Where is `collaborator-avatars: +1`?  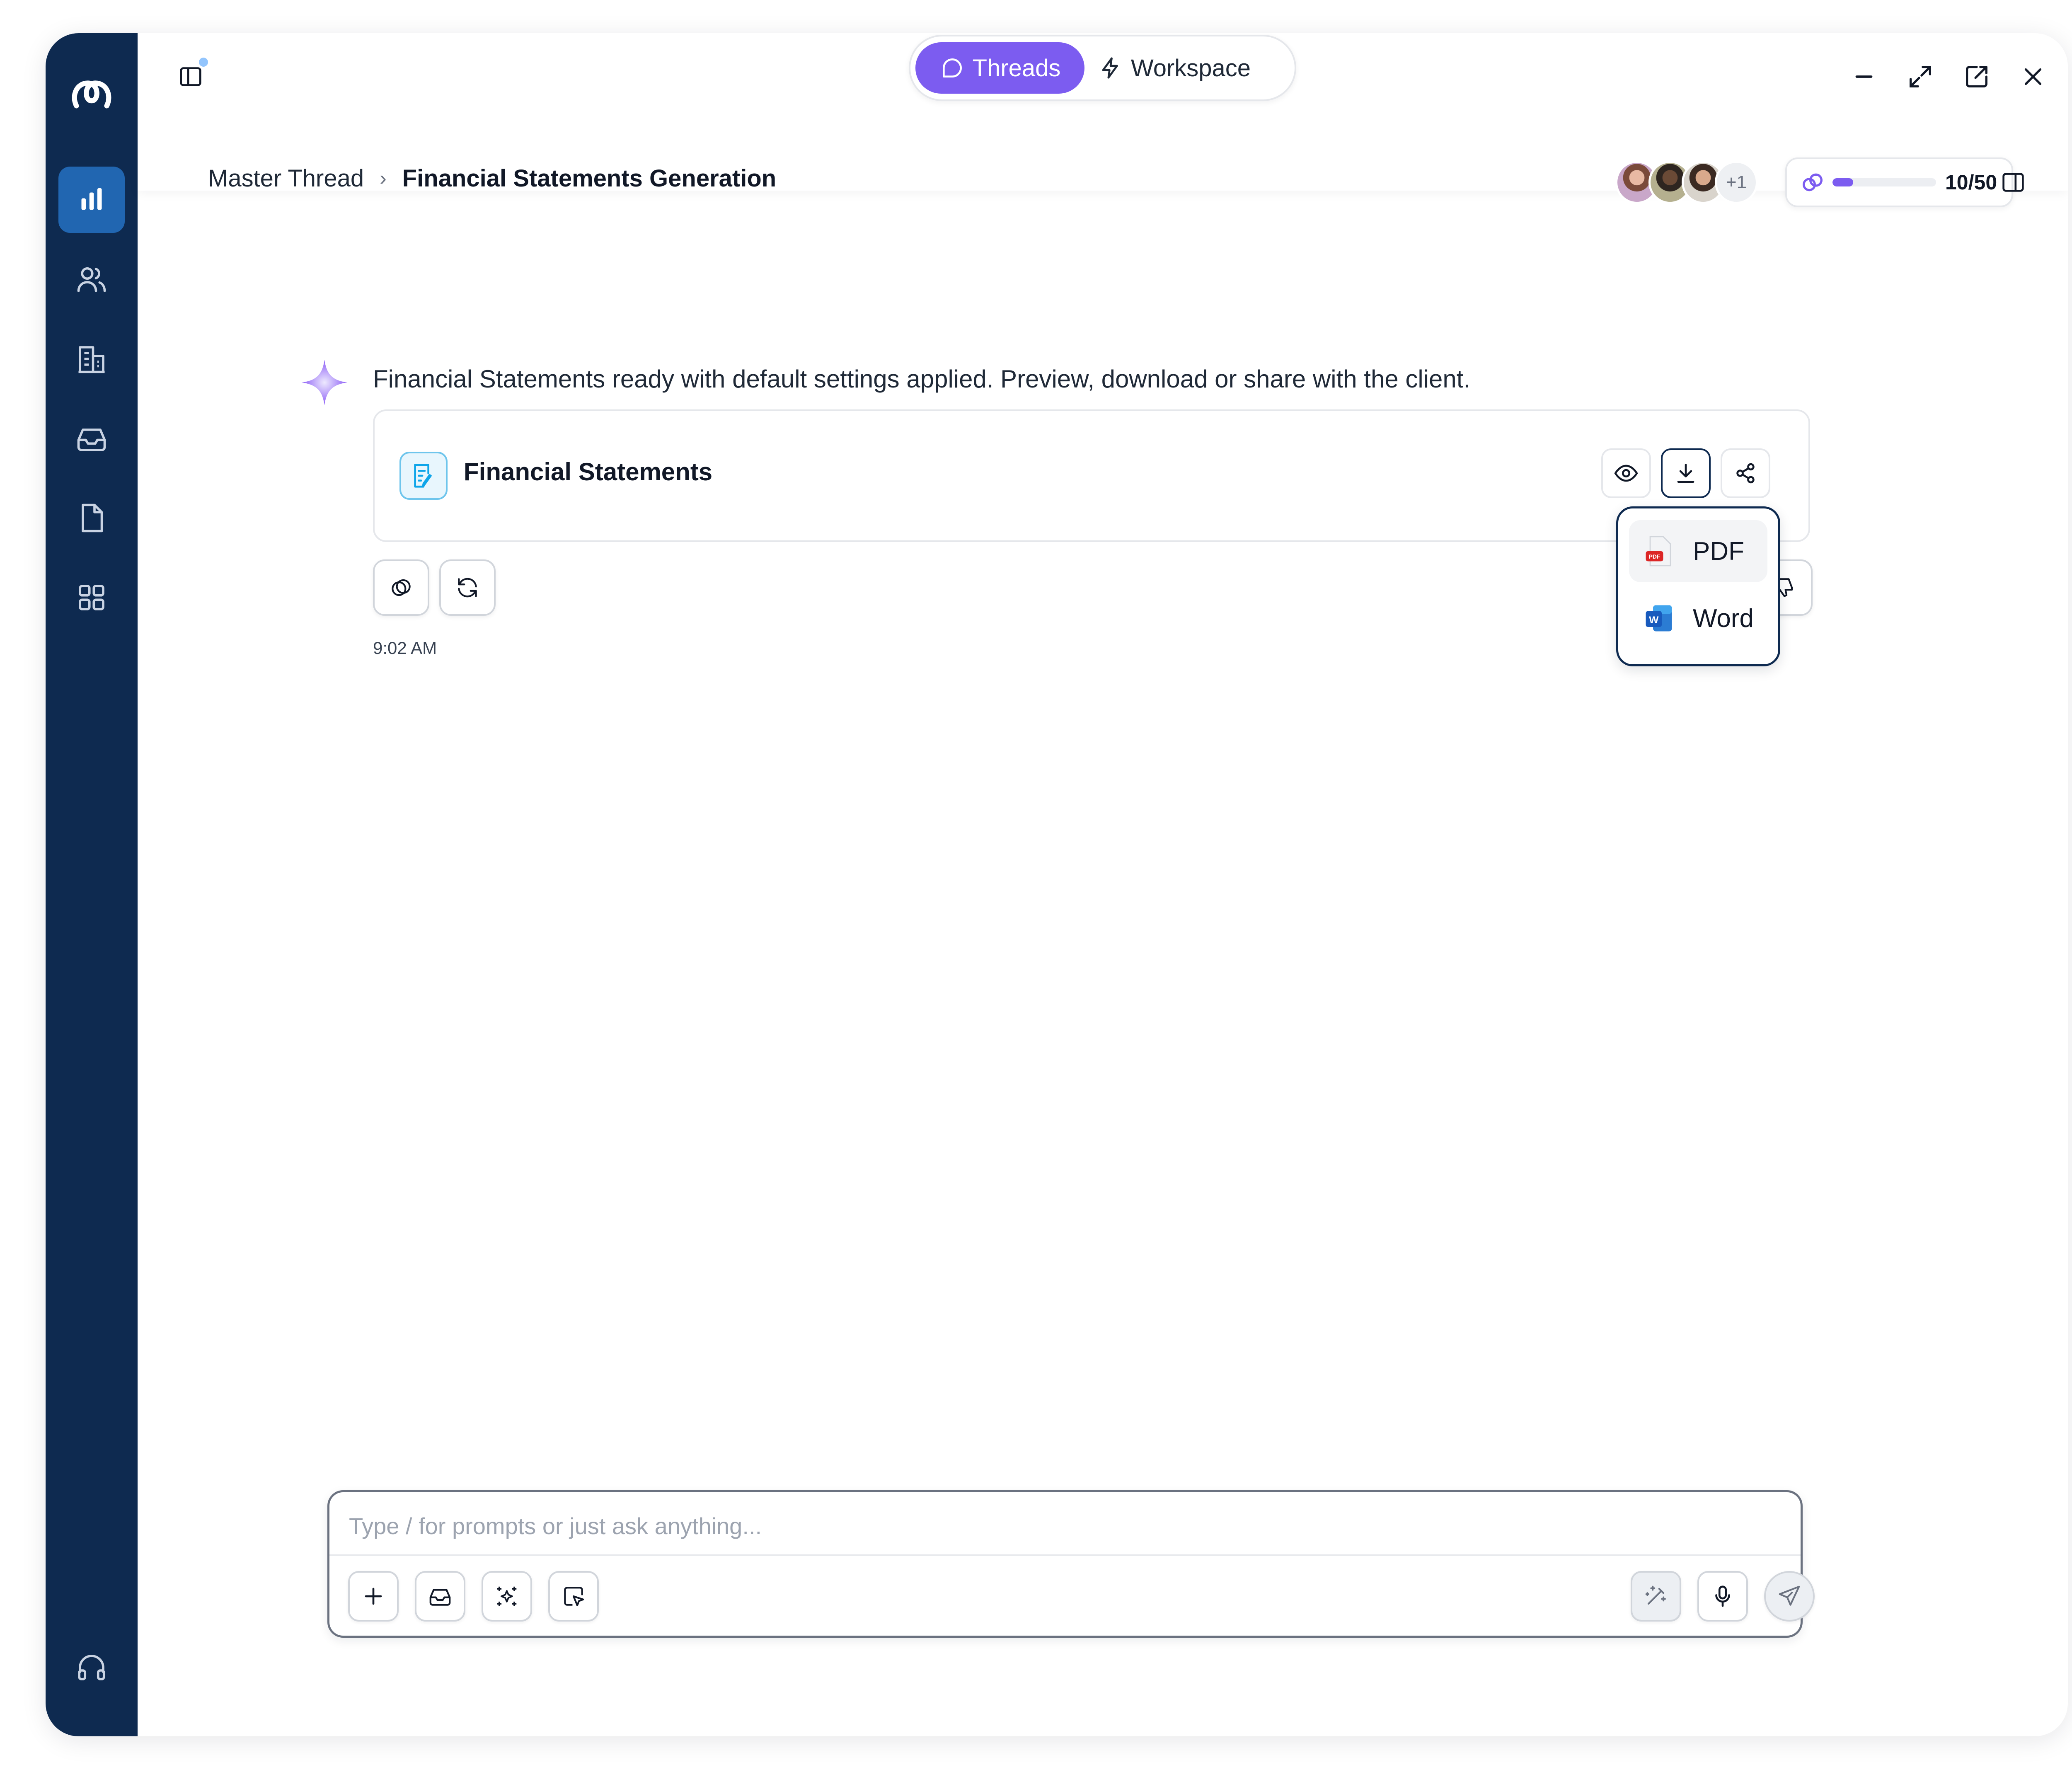
collaborator-avatars: +1 is located at coordinates (1686, 183).